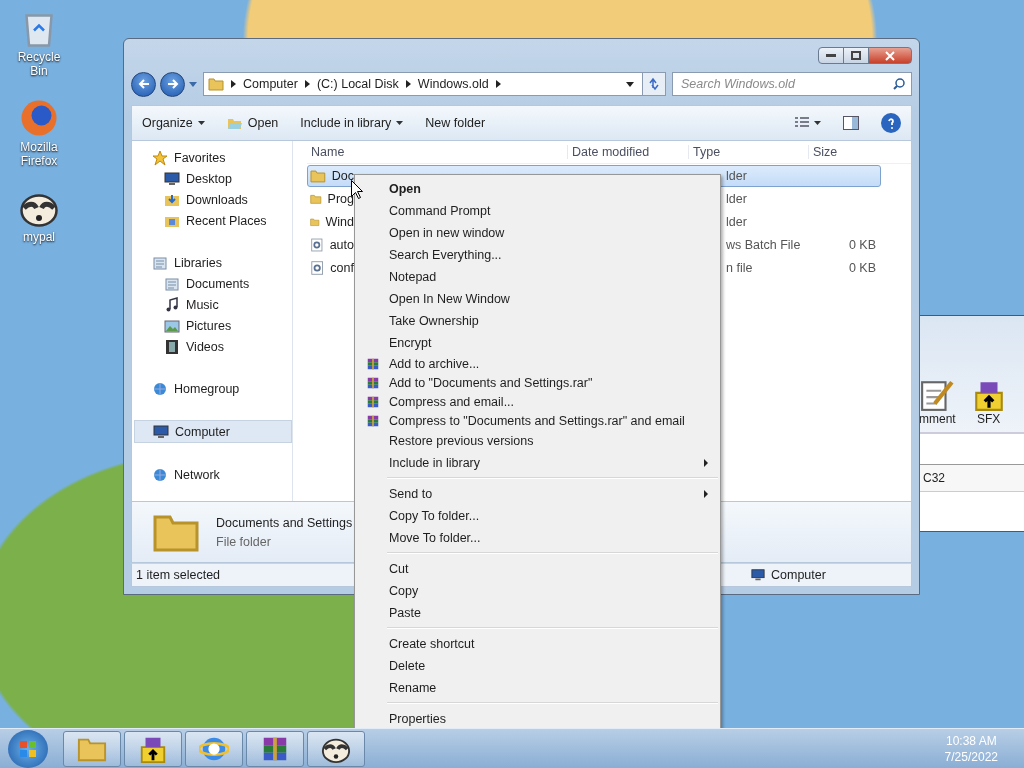 Image resolution: width=1024 pixels, height=768 pixels. Describe the element at coordinates (740, 268) in the screenshot. I see `file-type: n file` at that location.